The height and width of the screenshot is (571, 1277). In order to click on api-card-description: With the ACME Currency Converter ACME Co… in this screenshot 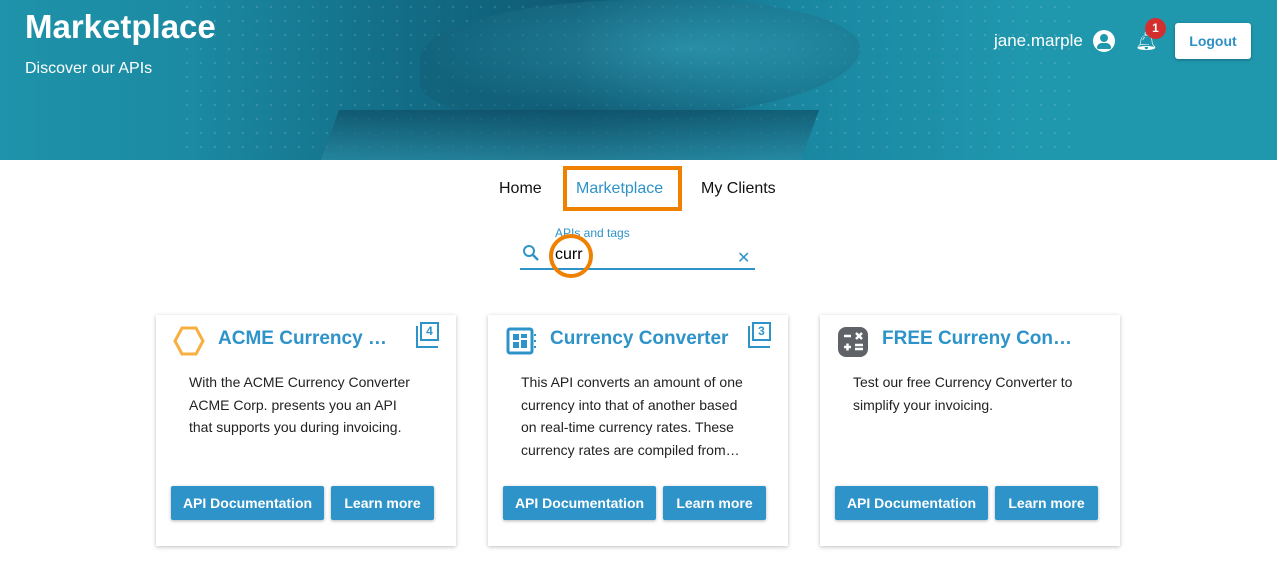, I will do `click(299, 404)`.